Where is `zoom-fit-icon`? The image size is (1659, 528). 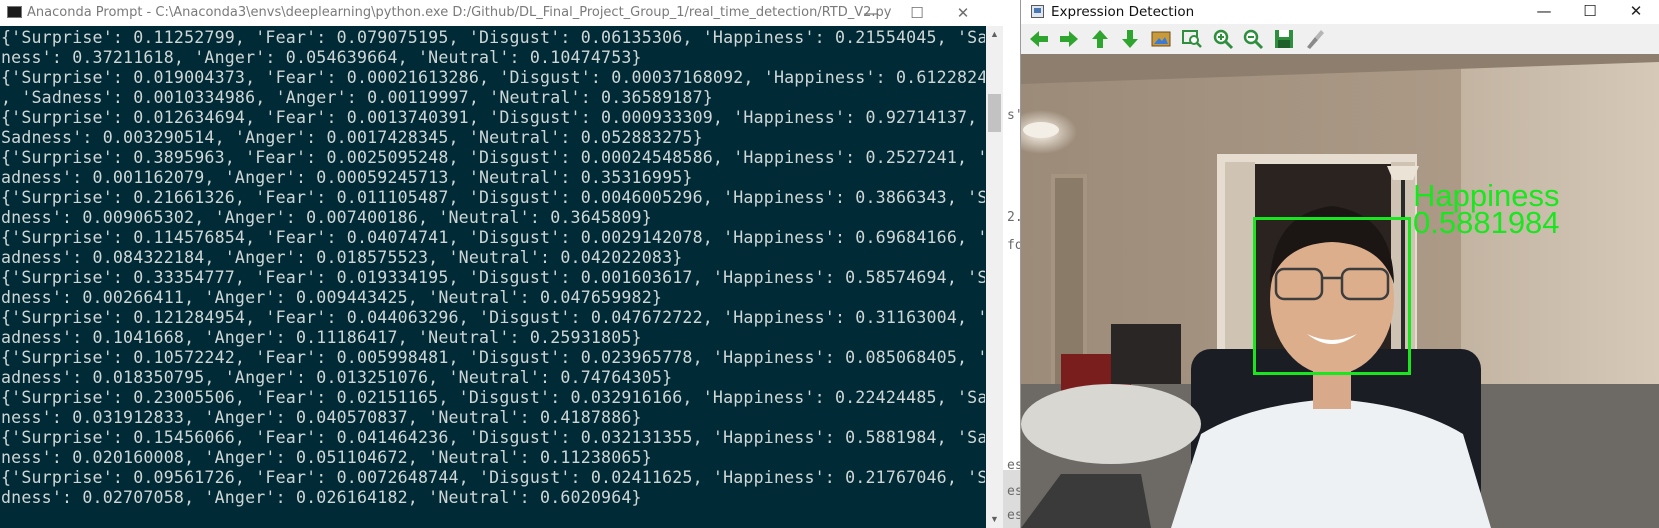
zoom-fit-icon is located at coordinates (1192, 39).